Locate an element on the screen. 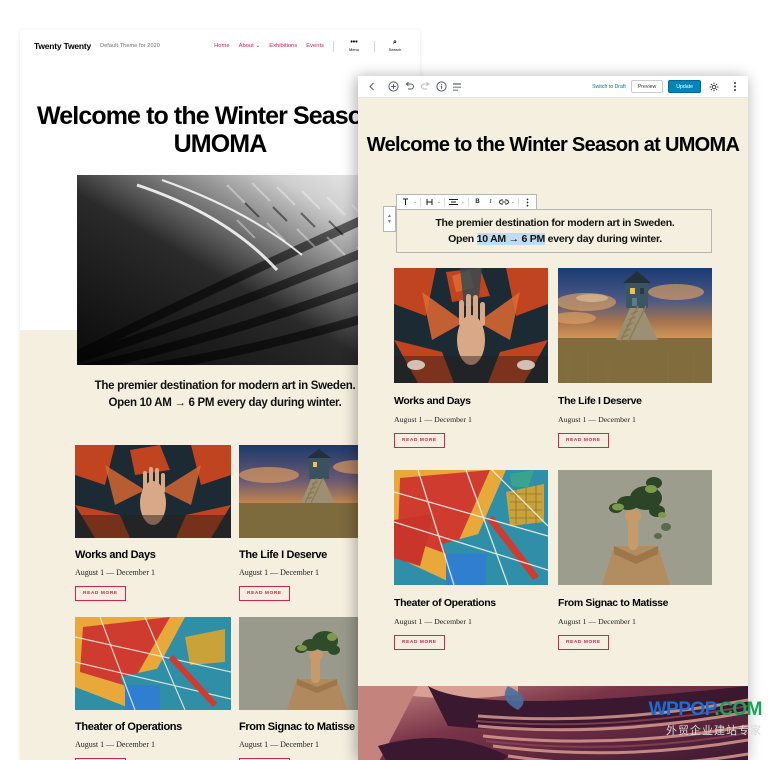 The height and width of the screenshot is (760, 768). hand-with-greens-art is located at coordinates (635, 527).